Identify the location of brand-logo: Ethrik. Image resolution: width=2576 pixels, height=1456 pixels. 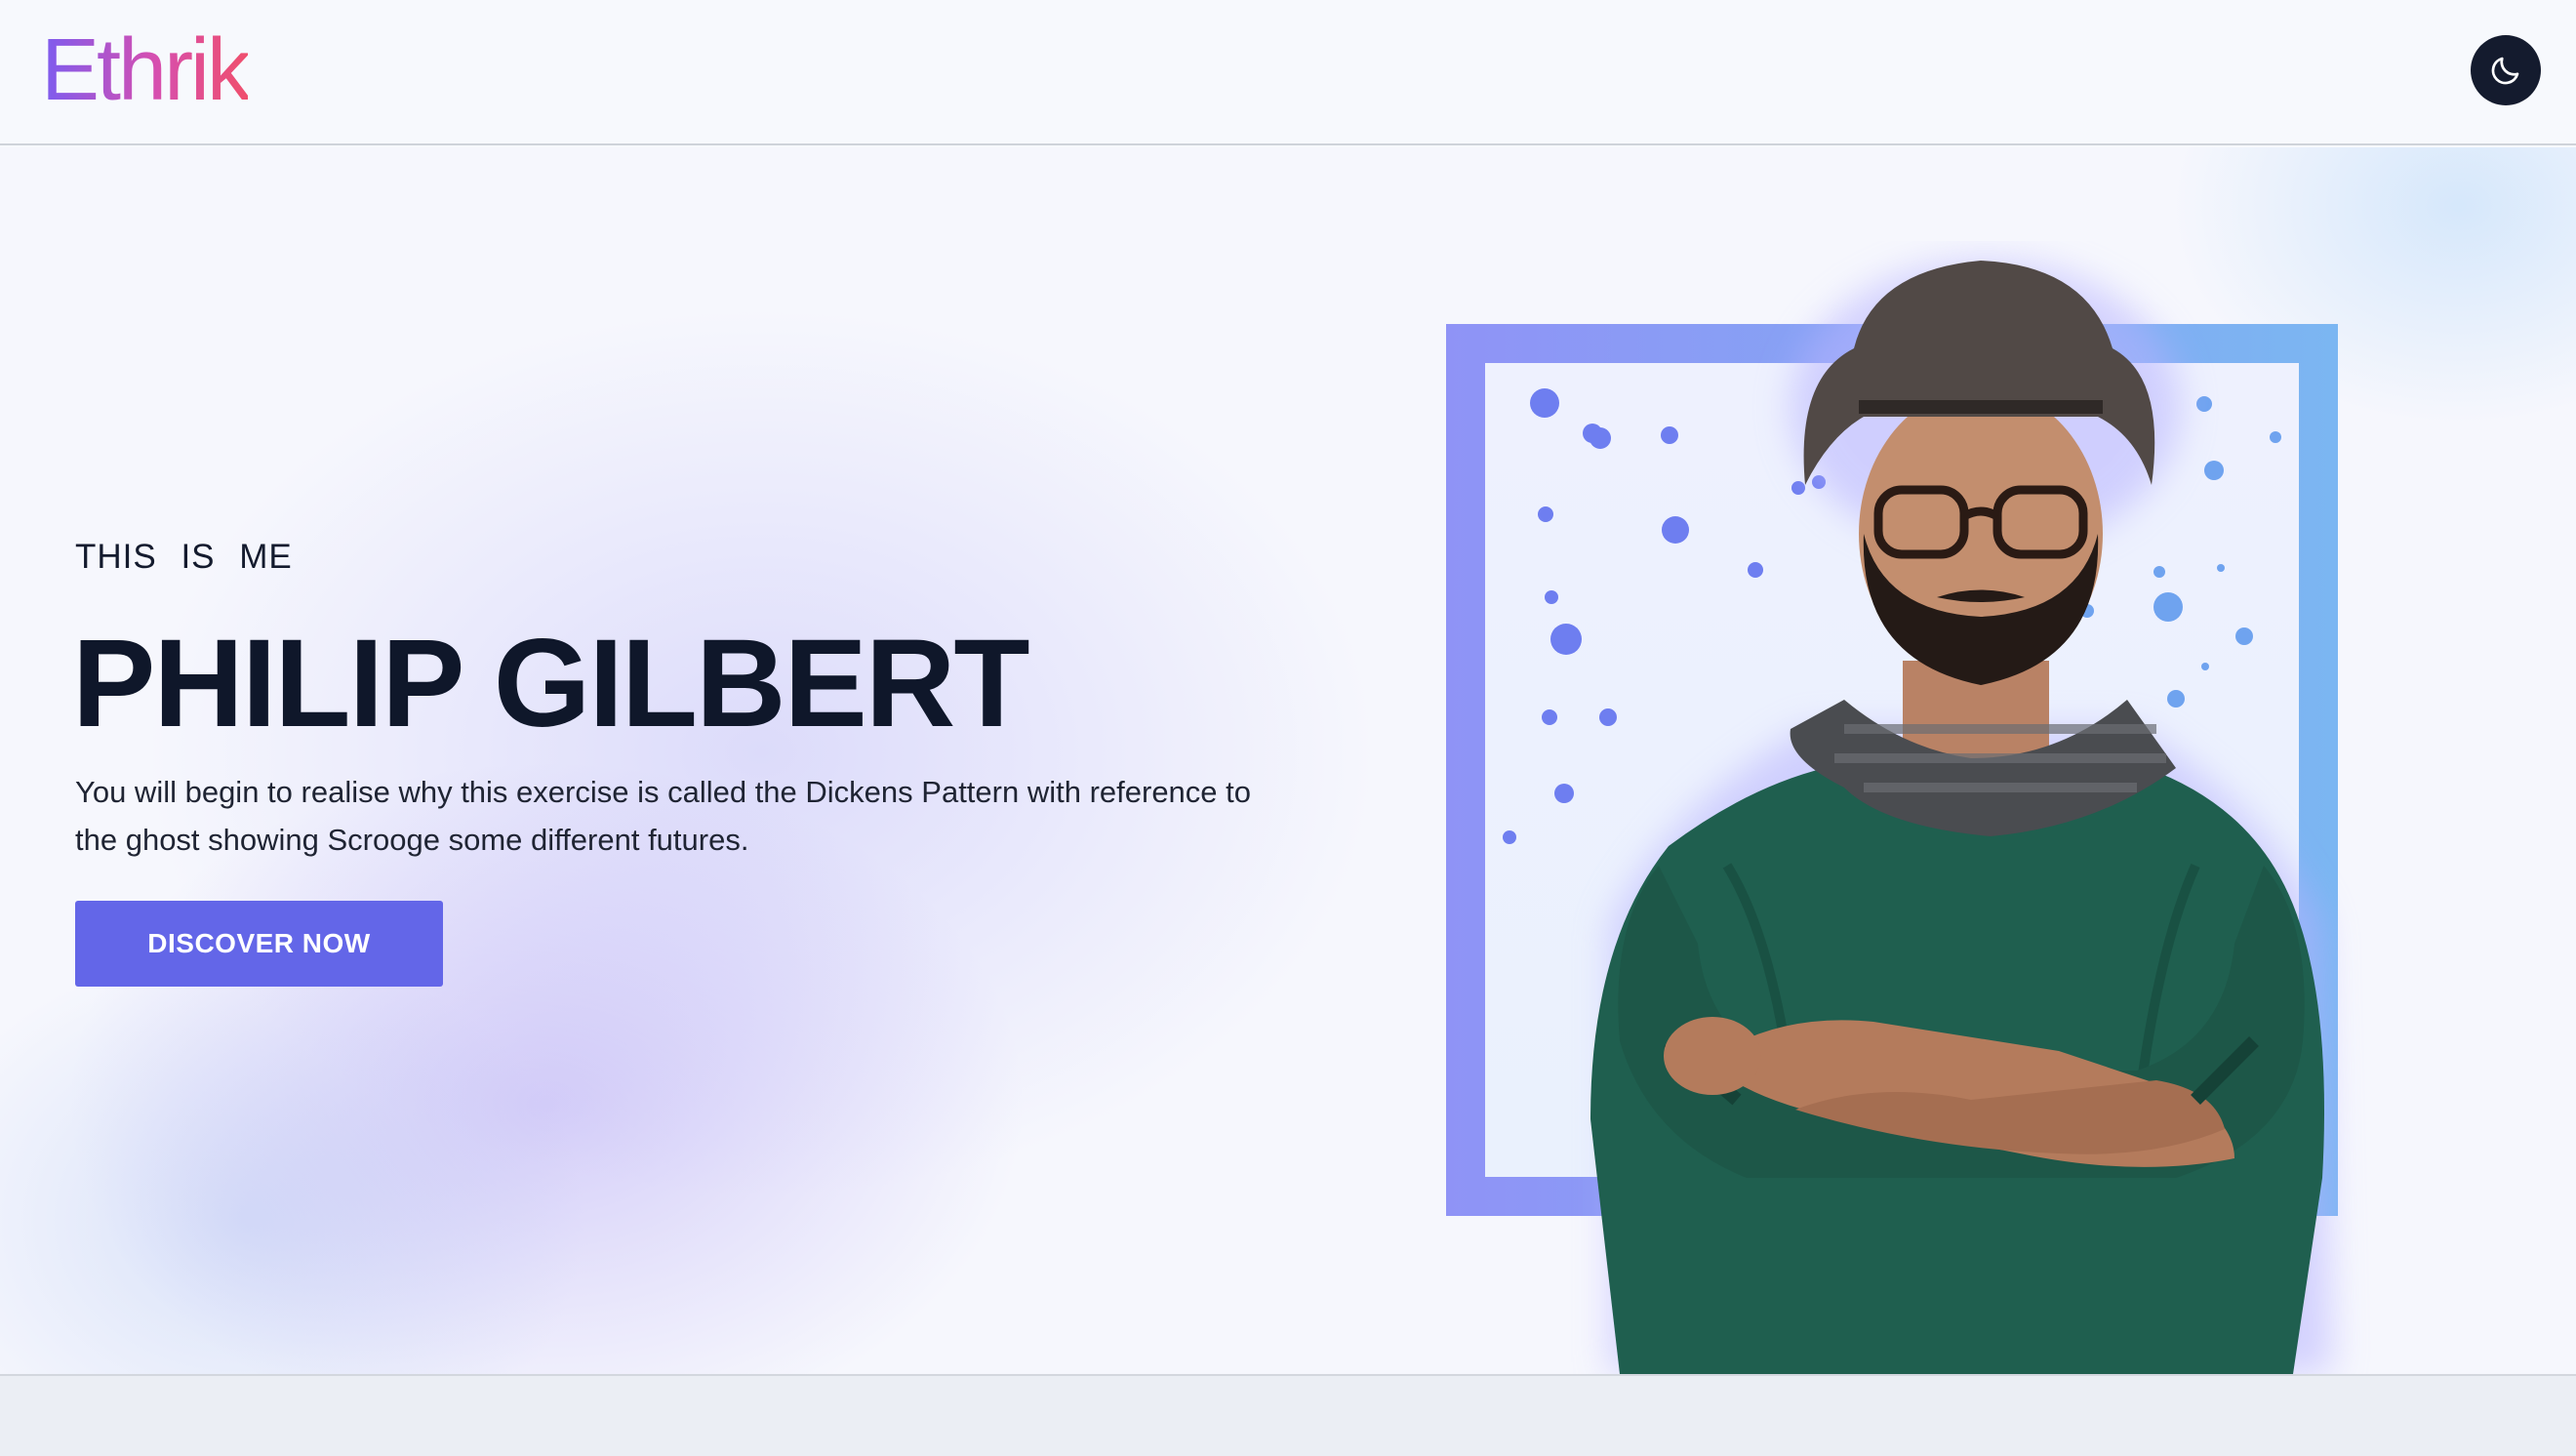
(146, 70).